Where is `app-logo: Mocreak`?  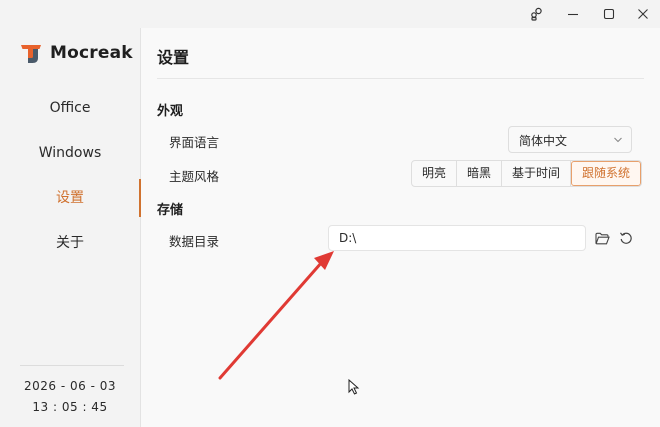 app-logo: Mocreak is located at coordinates (76, 53).